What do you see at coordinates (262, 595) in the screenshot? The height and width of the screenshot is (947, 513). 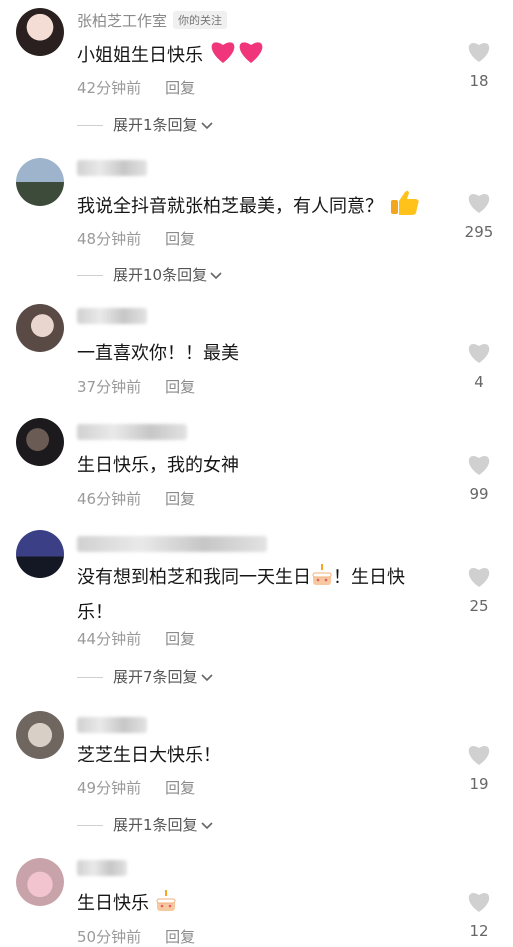 I see `comment-text: 没有想到柏芝和我同一天生日 ！生日快乐！` at bounding box center [262, 595].